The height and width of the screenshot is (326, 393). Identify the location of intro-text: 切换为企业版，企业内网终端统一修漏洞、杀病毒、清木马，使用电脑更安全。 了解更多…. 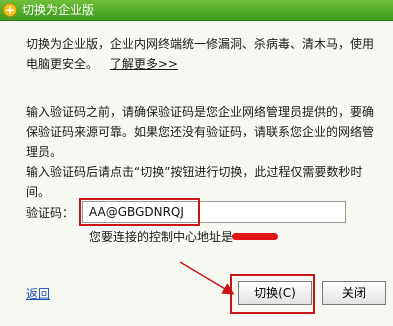
(201, 54).